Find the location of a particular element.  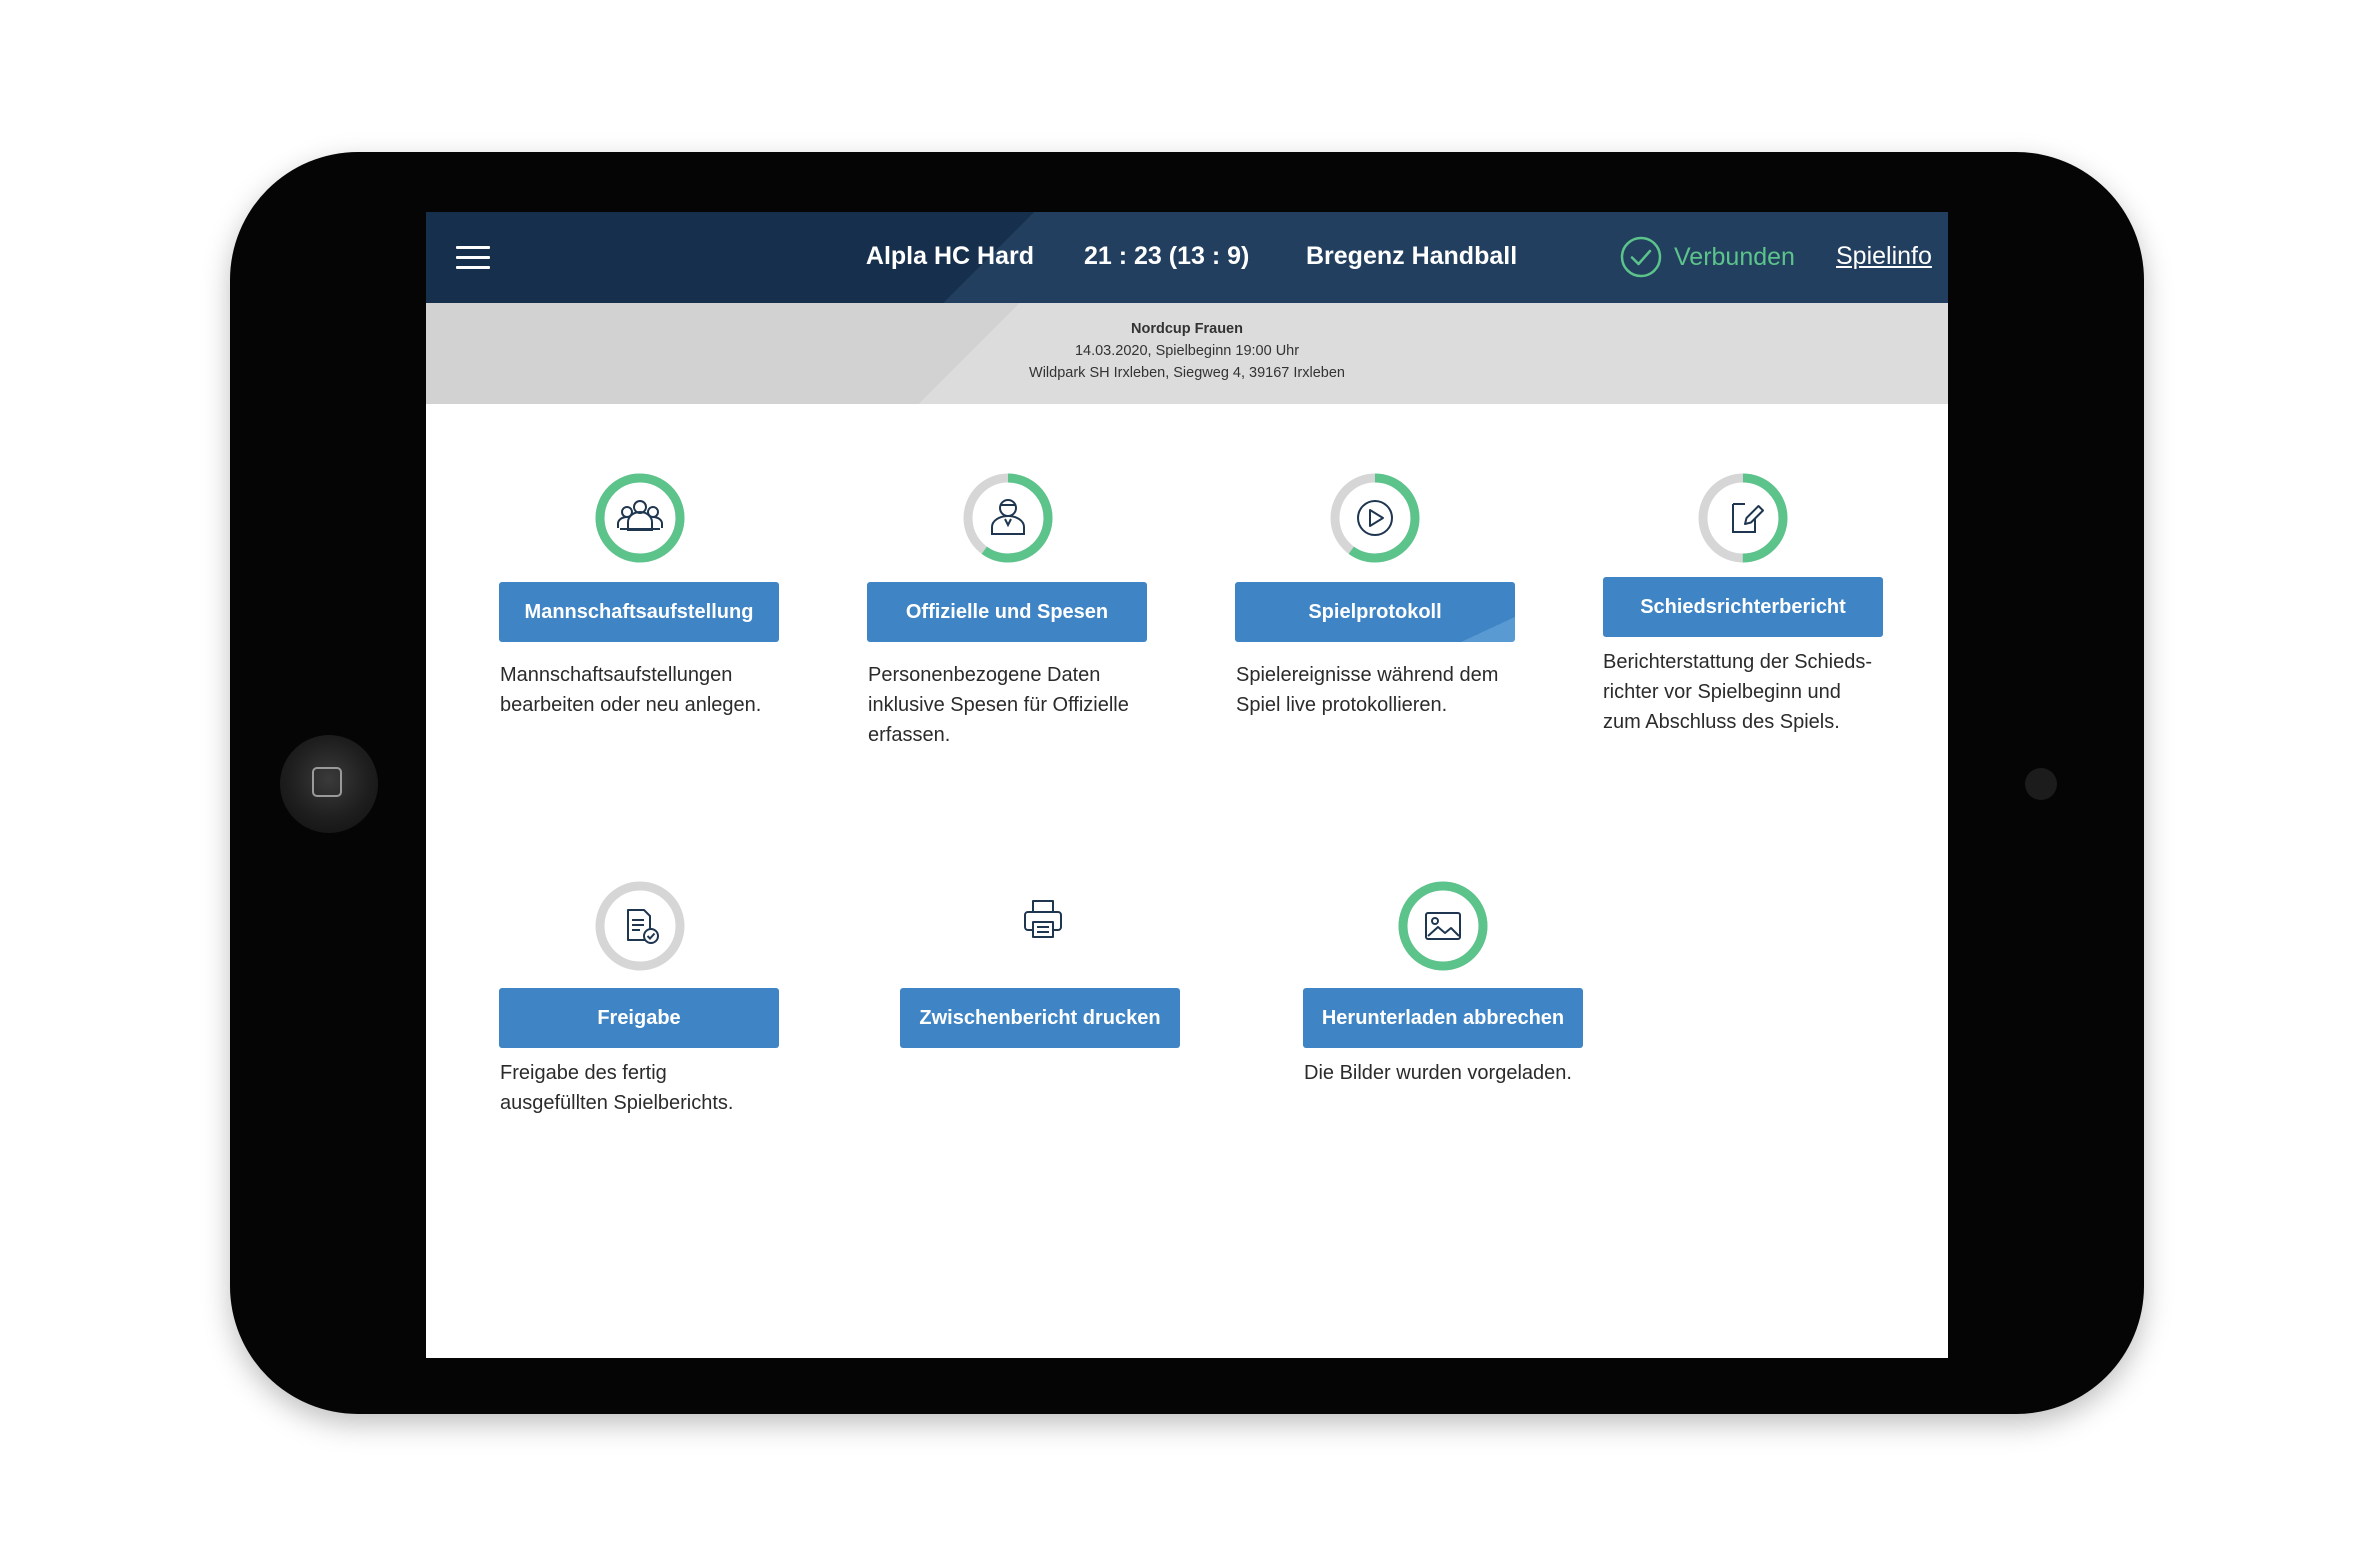

desc-line: Personenbezogene Daten is located at coordinates (984, 675).